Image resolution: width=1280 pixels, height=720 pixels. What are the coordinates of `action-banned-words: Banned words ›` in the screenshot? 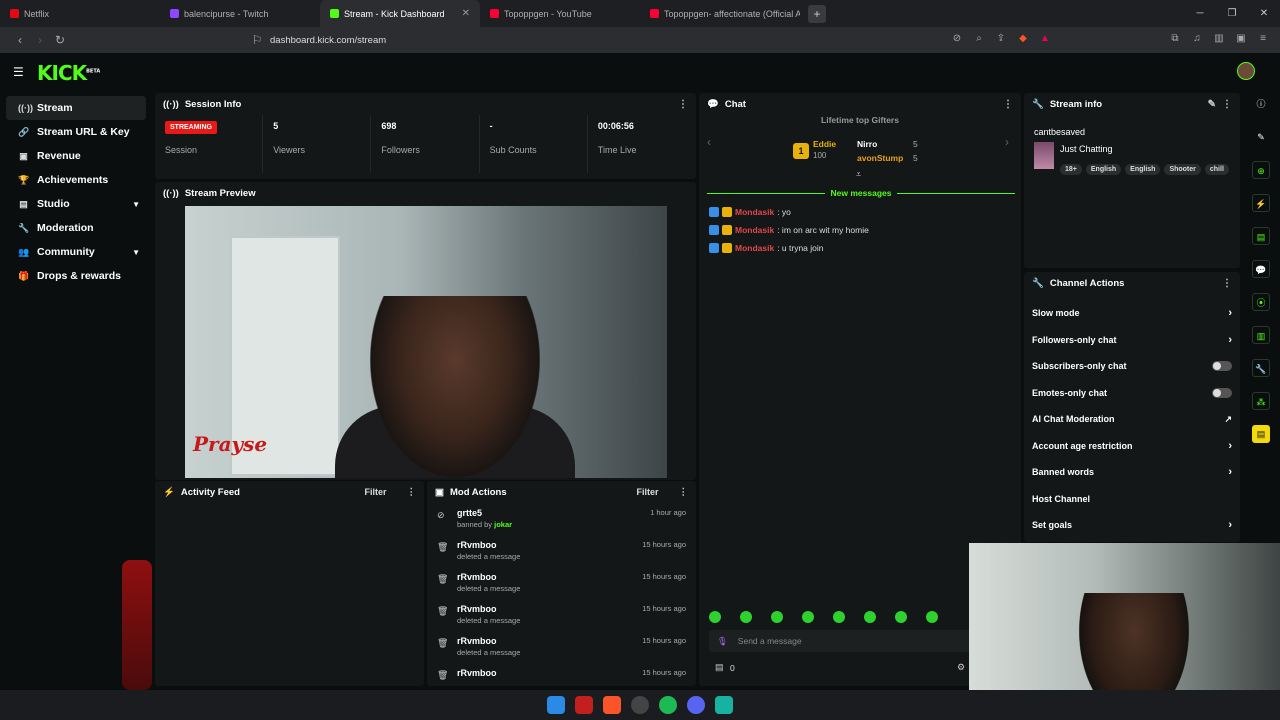 It's located at (1132, 472).